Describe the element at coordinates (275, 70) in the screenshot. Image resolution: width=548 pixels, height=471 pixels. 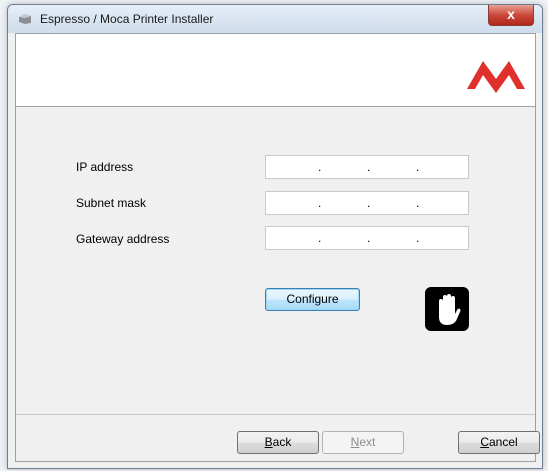
I see `wizard-header` at that location.